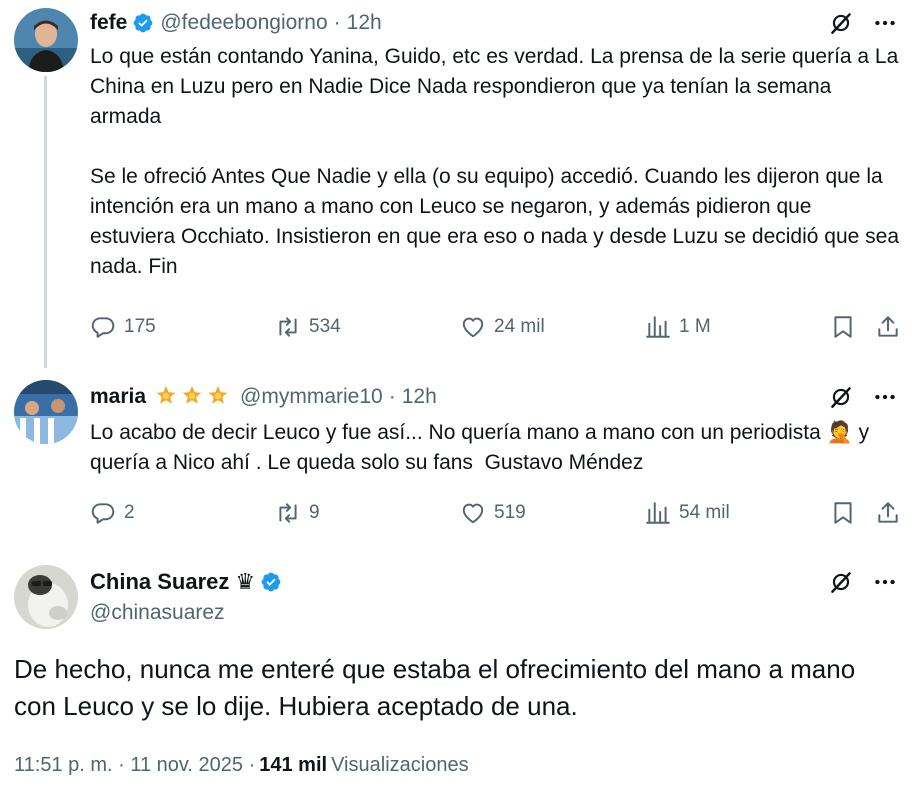 This screenshot has width=912, height=789. What do you see at coordinates (311, 397) in the screenshot?
I see `author-handle: @mymmarie10` at bounding box center [311, 397].